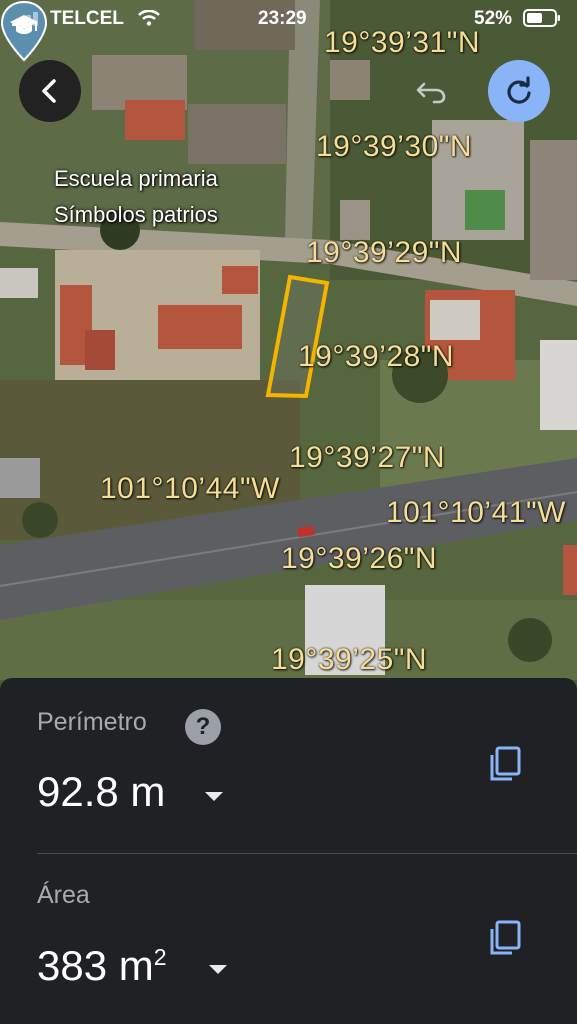 Image resolution: width=577 pixels, height=1024 pixels. Describe the element at coordinates (432, 92) in the screenshot. I see `undo-icon` at that location.